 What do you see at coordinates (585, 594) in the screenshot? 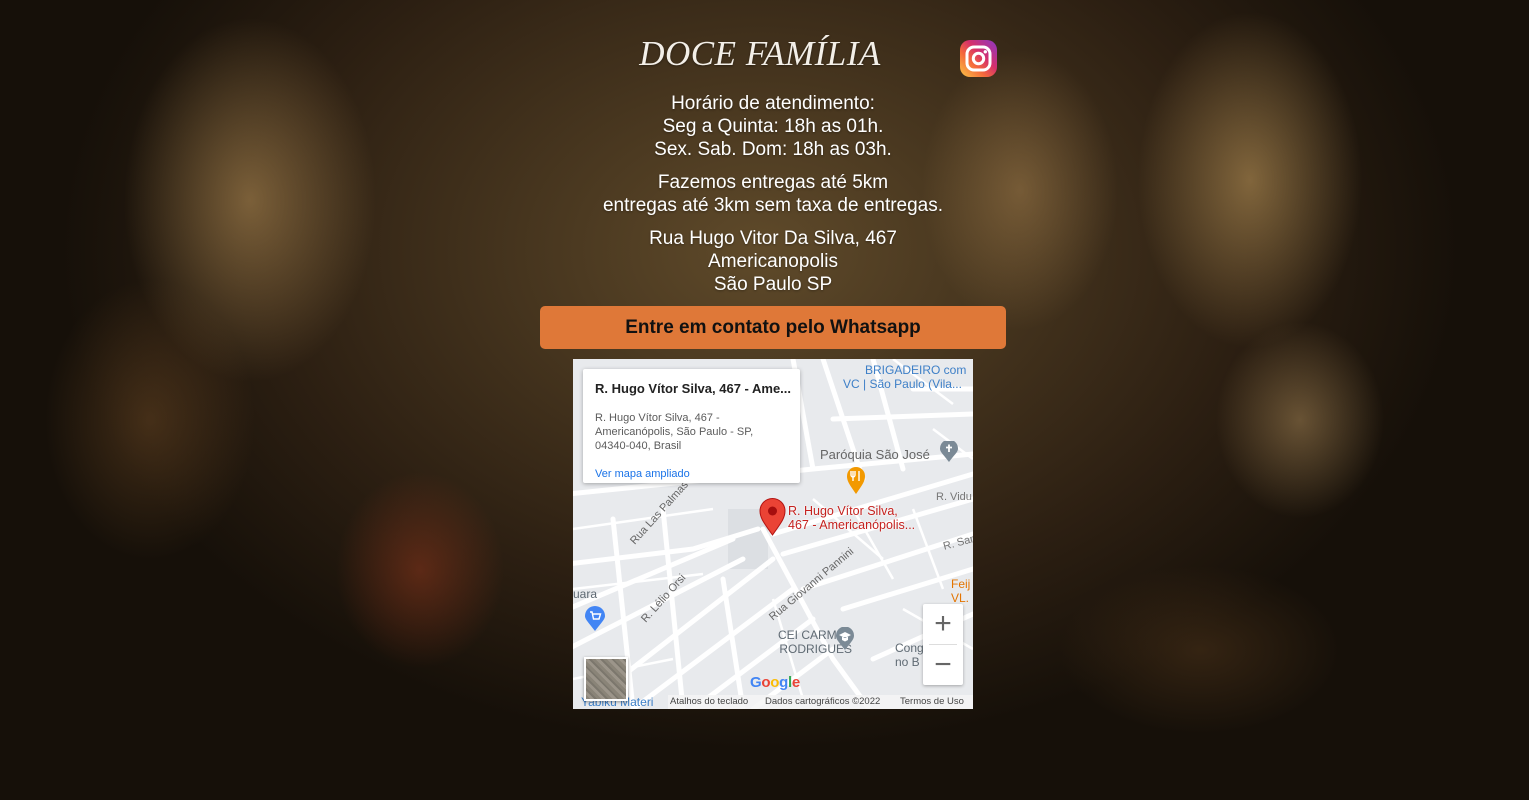
I see `label-uara: uara` at bounding box center [585, 594].